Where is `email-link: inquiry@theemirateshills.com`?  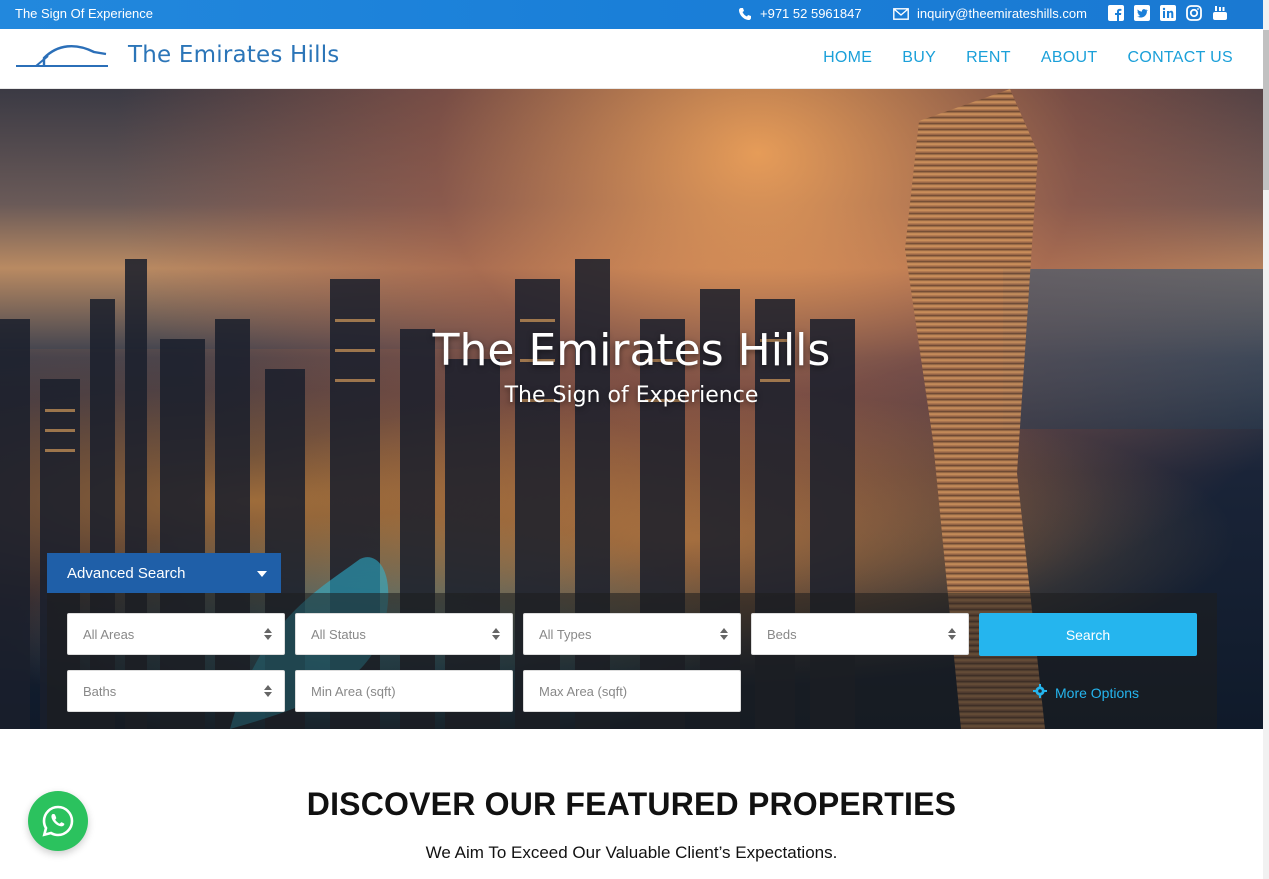
email-link: inquiry@theemirateshills.com is located at coordinates (990, 13).